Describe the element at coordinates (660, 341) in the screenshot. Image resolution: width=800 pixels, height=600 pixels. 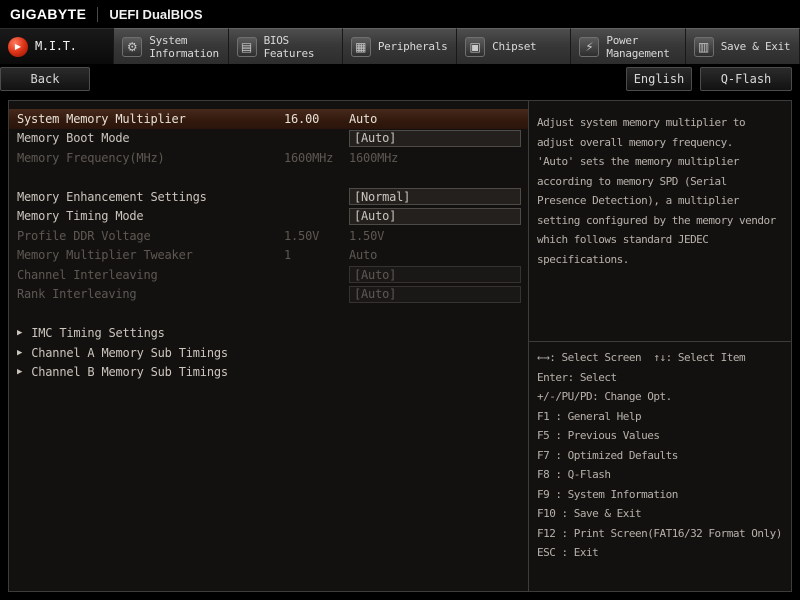
I see `help-divider` at that location.